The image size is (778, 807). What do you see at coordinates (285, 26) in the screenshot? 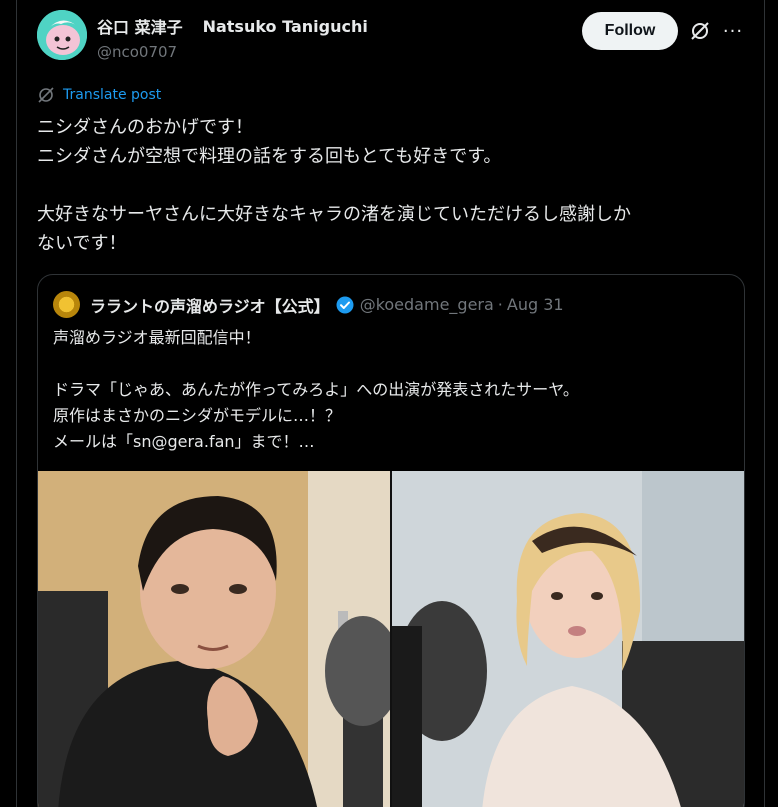
I see `author-display-name-en: Natsuko Taniguchi` at bounding box center [285, 26].